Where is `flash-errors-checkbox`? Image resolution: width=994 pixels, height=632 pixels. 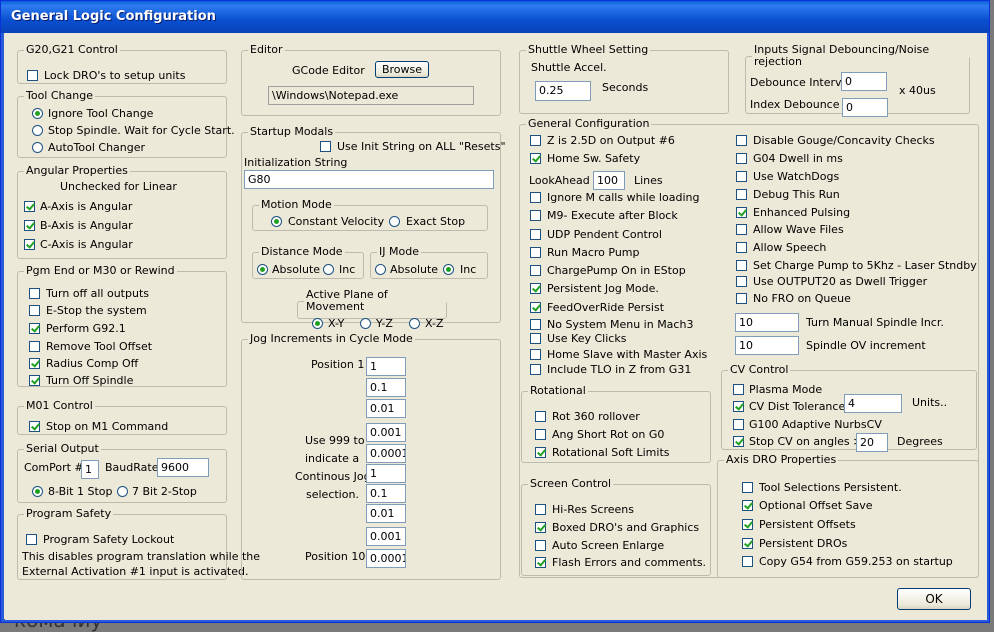 flash-errors-checkbox is located at coordinates (540, 562).